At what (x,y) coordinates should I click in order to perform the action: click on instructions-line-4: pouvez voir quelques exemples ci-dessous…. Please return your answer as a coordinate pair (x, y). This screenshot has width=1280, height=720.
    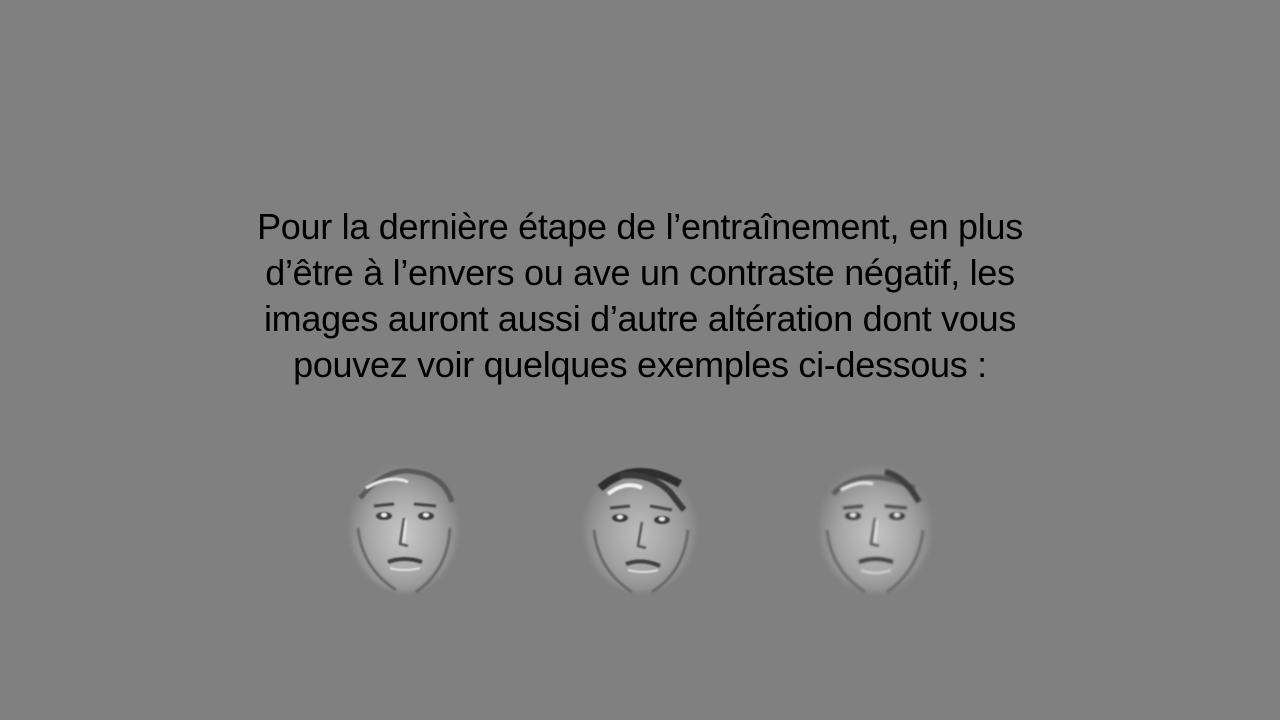
    Looking at the image, I should click on (640, 364).